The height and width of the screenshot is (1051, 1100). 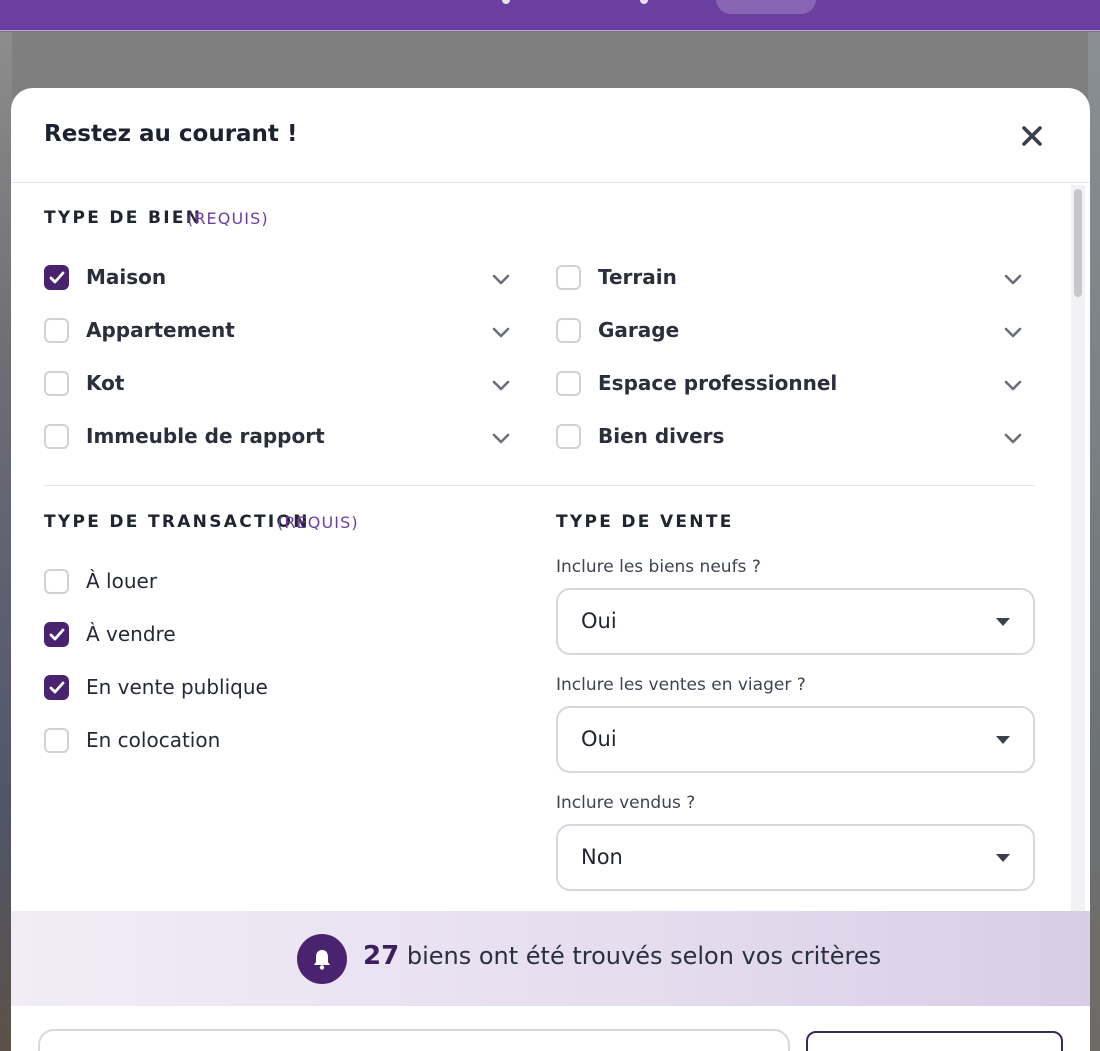 I want to click on close-button, so click(x=1032, y=136).